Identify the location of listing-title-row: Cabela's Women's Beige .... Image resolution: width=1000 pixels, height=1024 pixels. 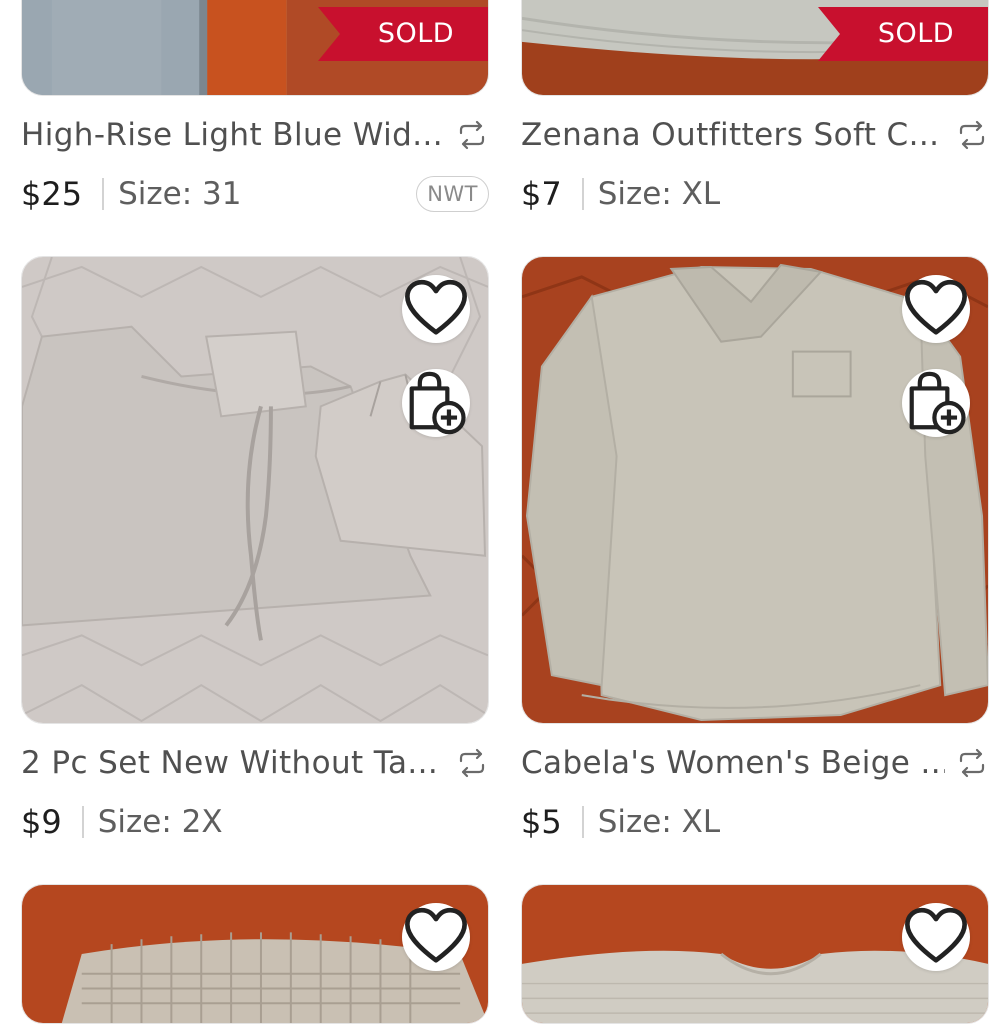
(755, 763).